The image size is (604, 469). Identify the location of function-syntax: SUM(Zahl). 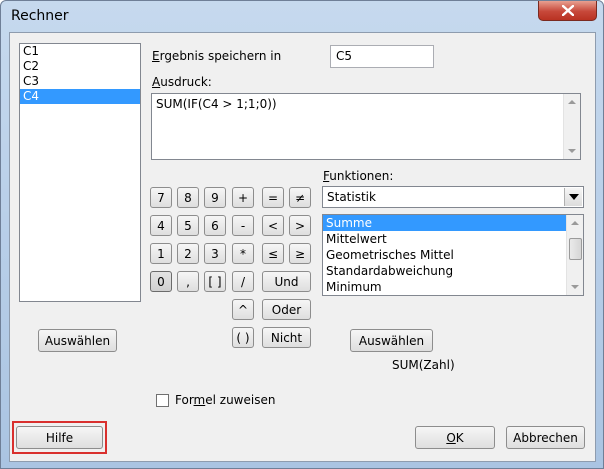
(423, 365).